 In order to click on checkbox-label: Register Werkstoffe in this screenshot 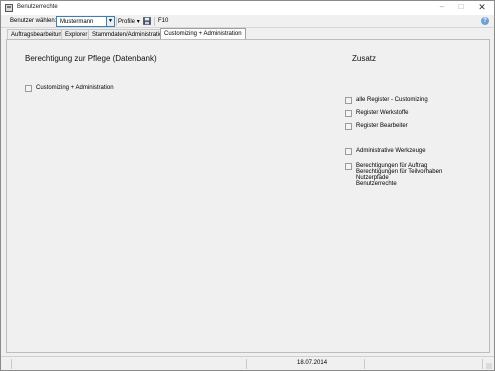, I will do `click(382, 113)`.